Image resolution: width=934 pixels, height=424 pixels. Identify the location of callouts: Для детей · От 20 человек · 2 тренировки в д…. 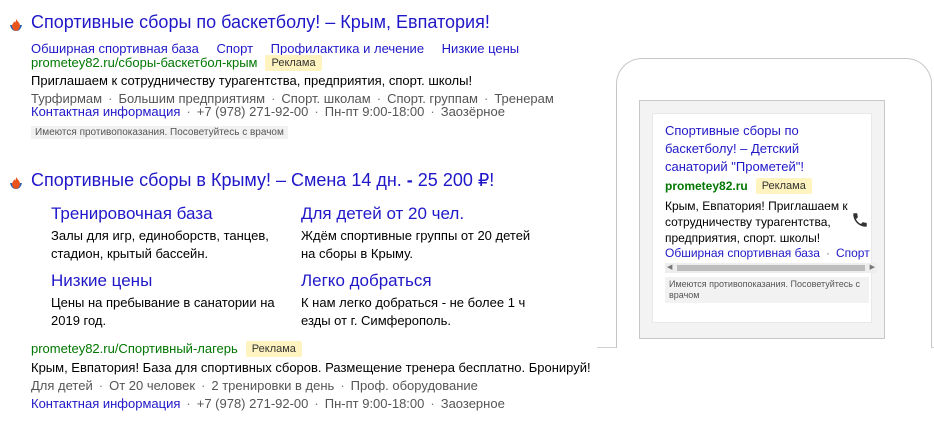
(254, 385).